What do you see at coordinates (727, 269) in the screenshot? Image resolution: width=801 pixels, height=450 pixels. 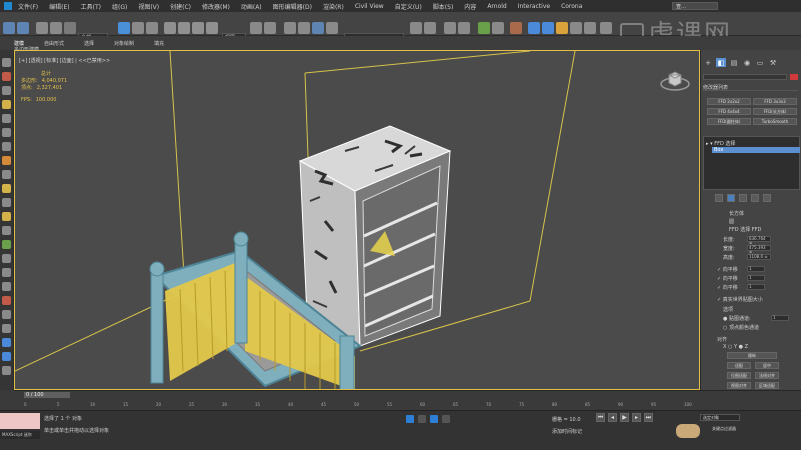 I see `param-u-tile-label: ✓ 向平移` at bounding box center [727, 269].